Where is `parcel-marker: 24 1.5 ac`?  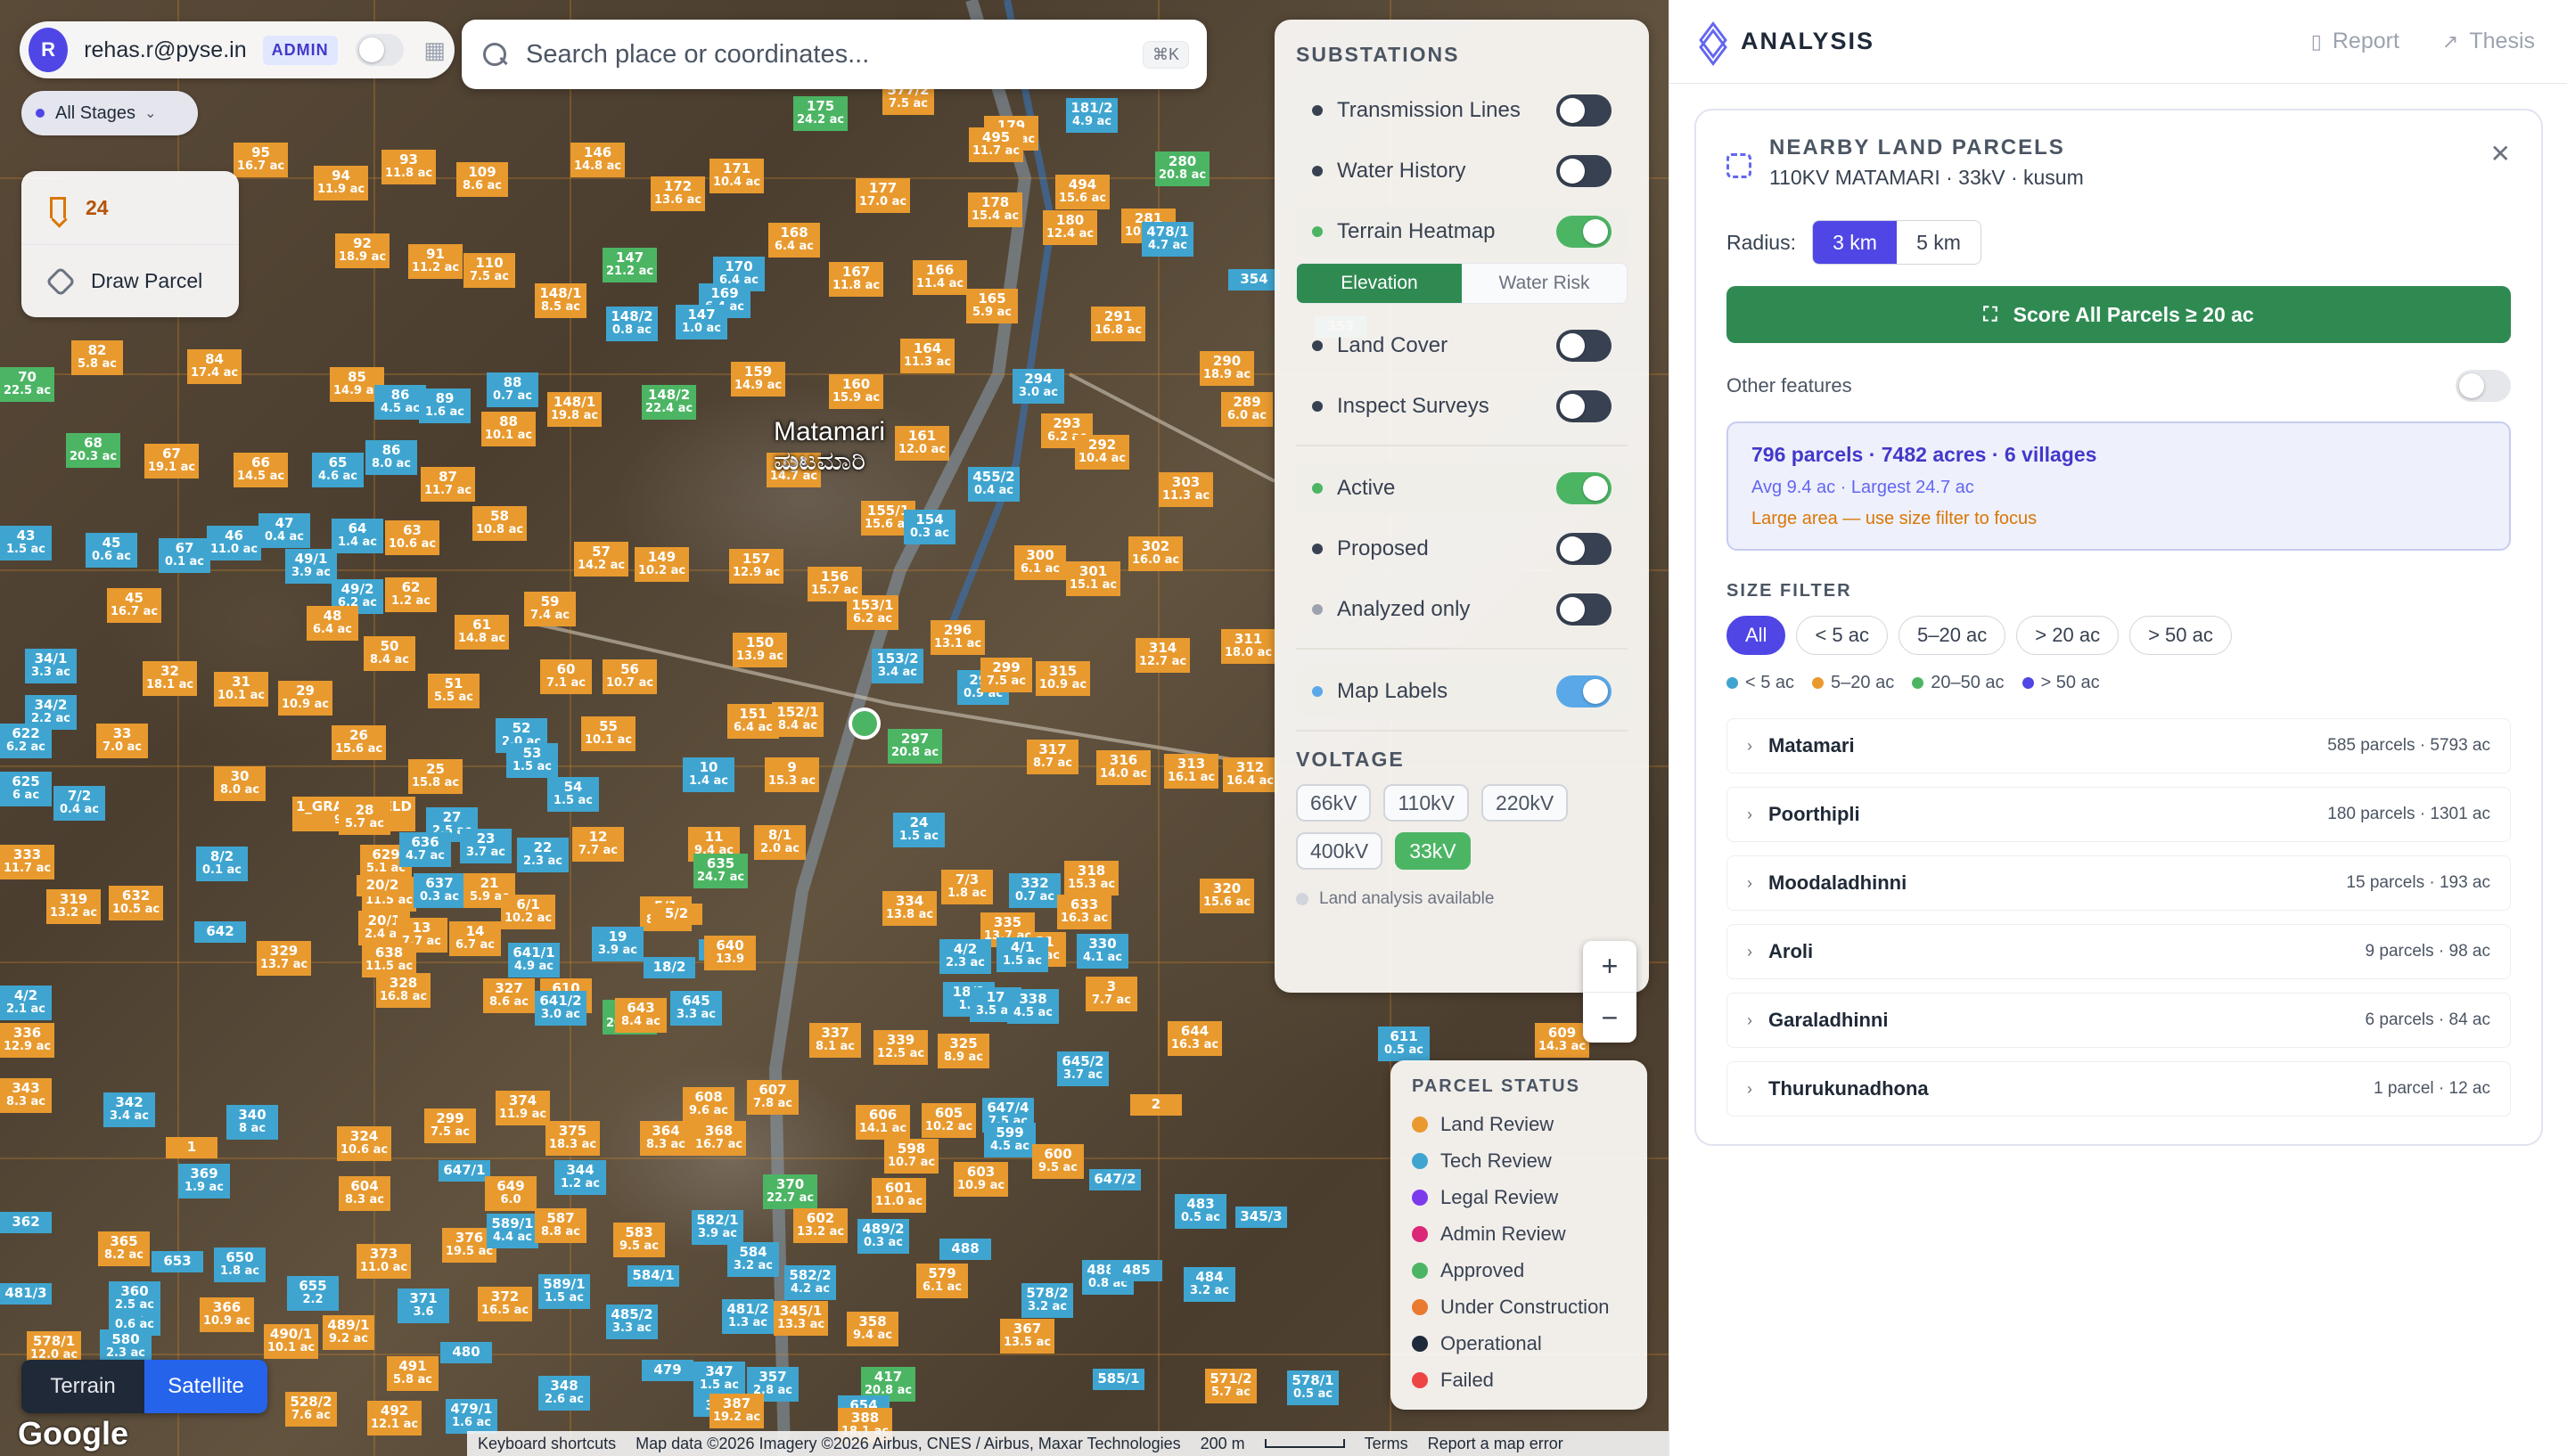
parcel-marker: 24 1.5 ac is located at coordinates (919, 830).